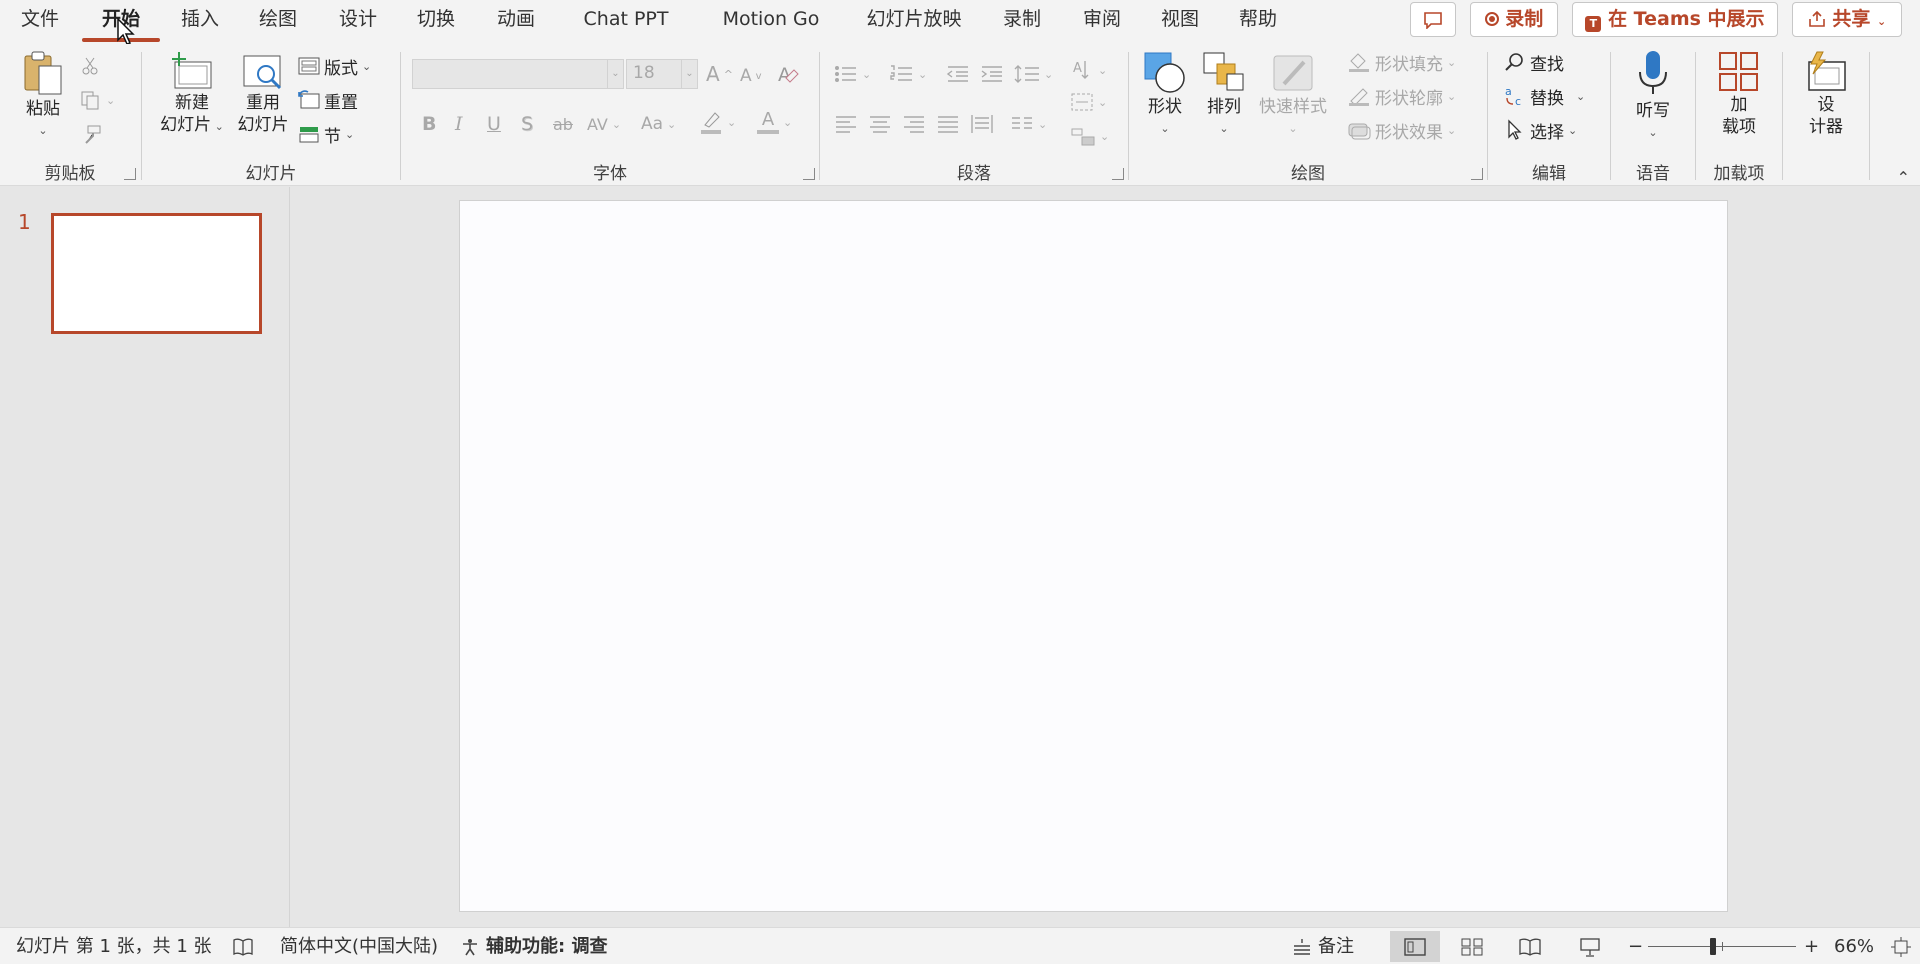 This screenshot has height=964, width=1920. Describe the element at coordinates (1022, 20) in the screenshot. I see `tab-record: 录制` at that location.